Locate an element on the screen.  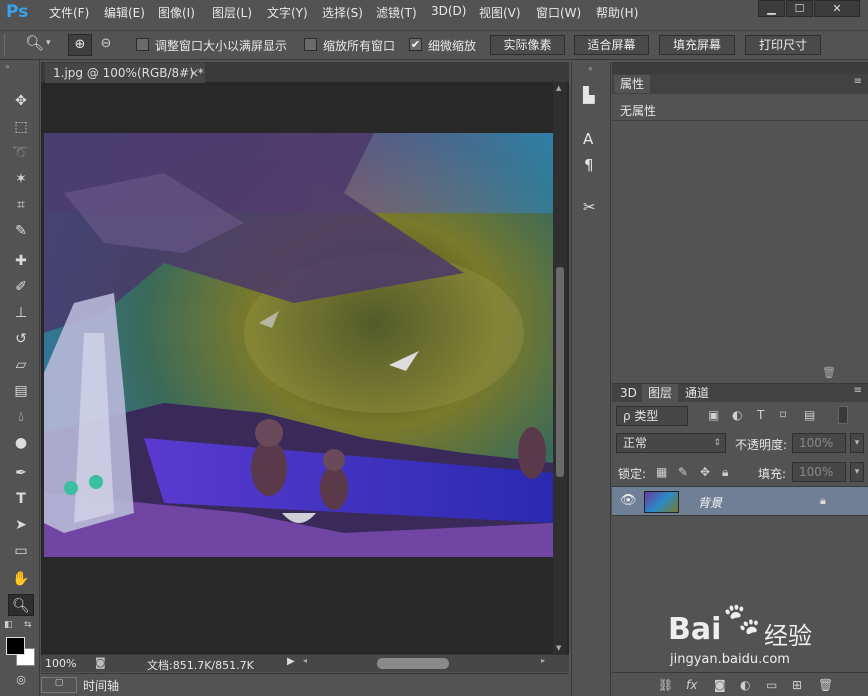
tab-layers: 图层 is located at coordinates (660, 393).